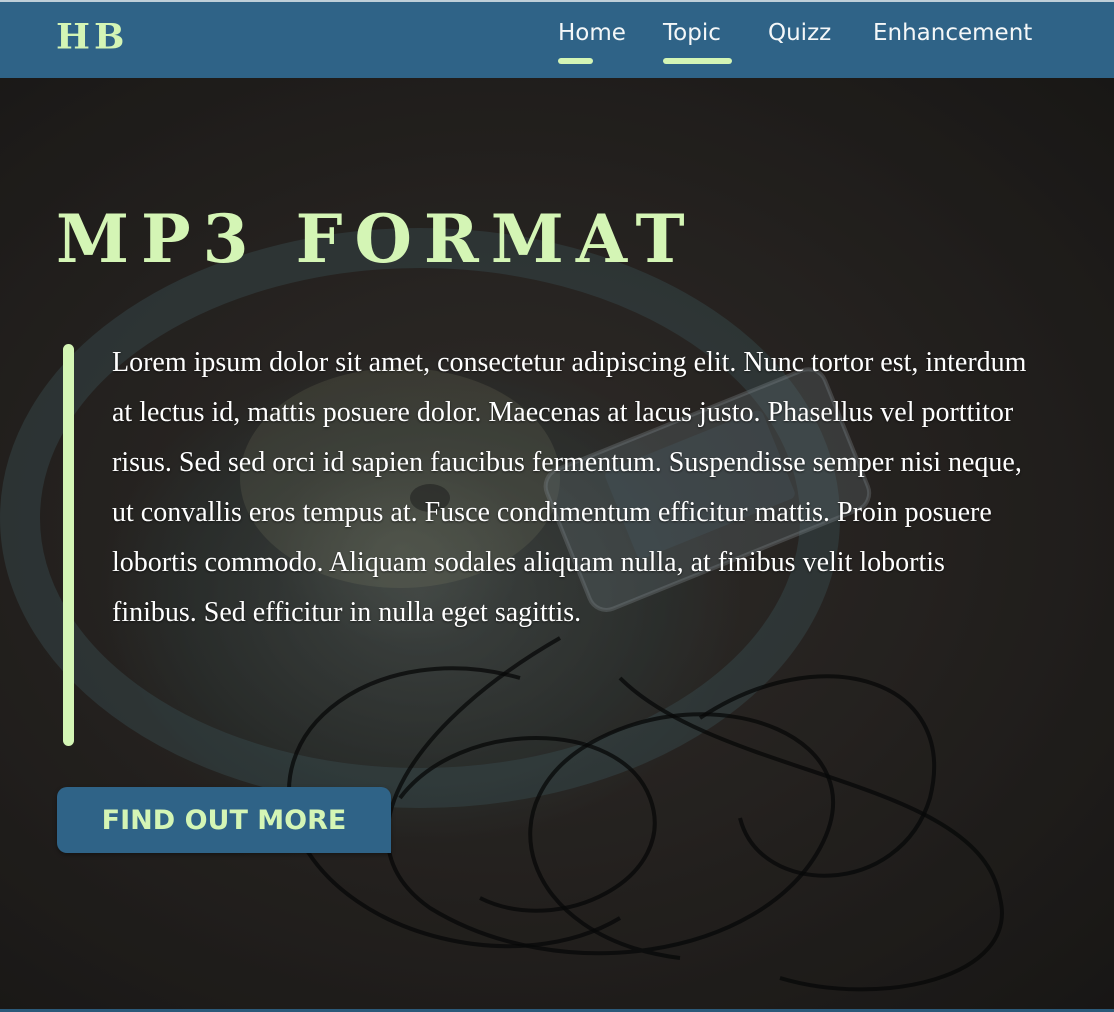 Image resolution: width=1114 pixels, height=1012 pixels. What do you see at coordinates (575, 61) in the screenshot?
I see `nav-home-active-underline` at bounding box center [575, 61].